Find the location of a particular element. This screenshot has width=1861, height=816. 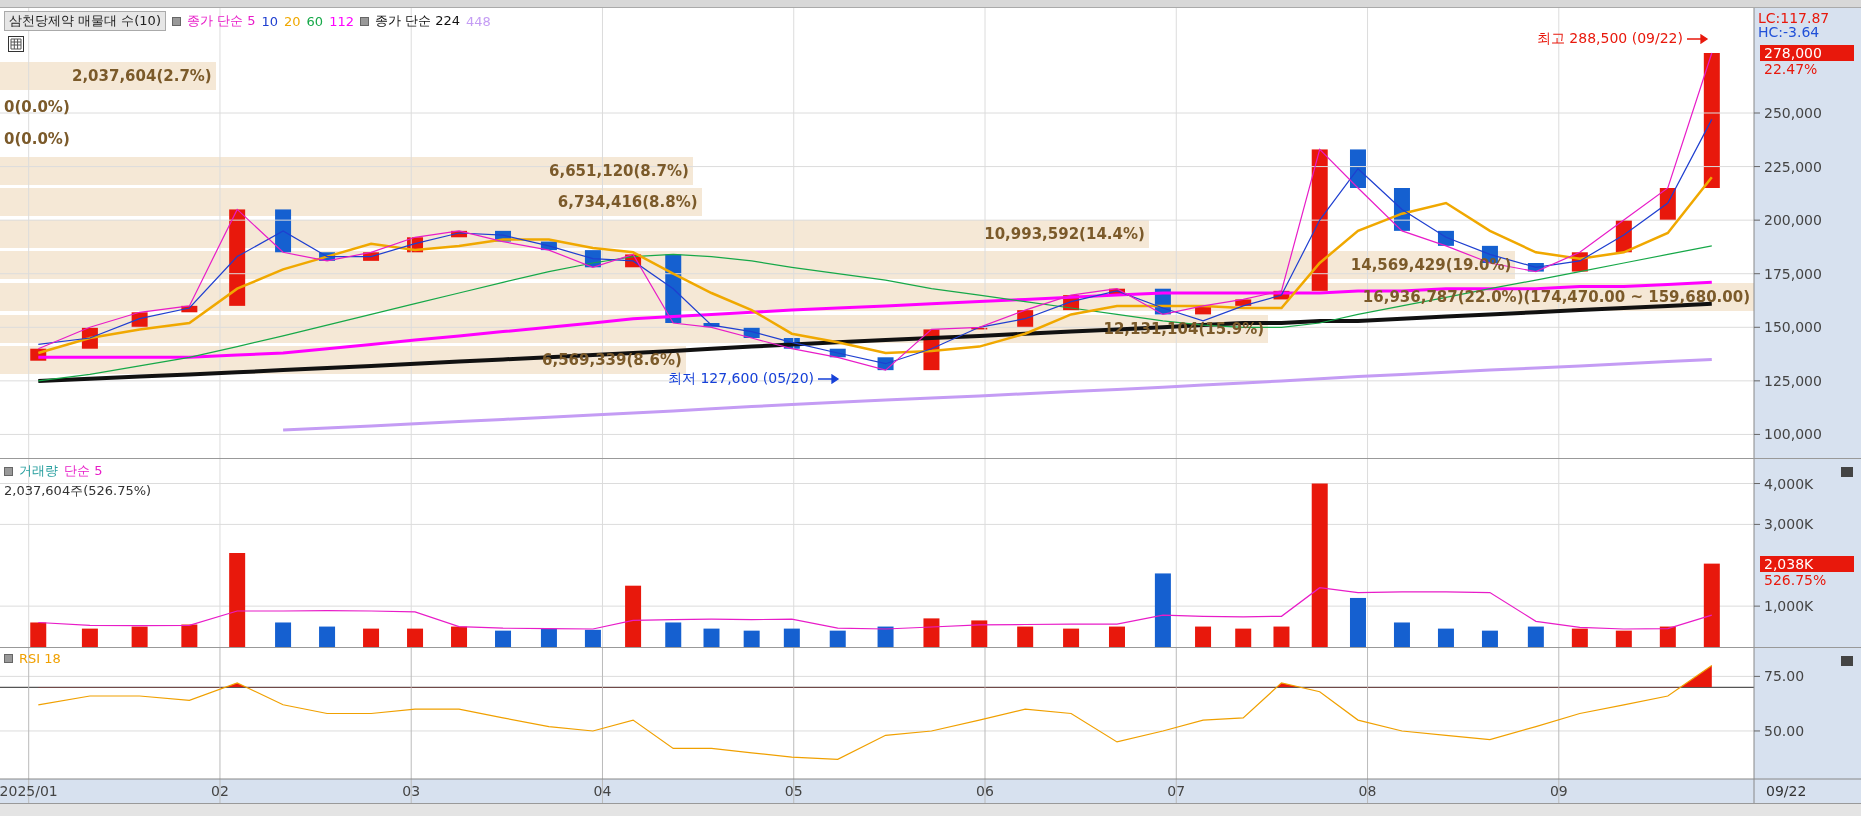

volume-reading: 2,037,604주(526.75%) is located at coordinates (78, 491).